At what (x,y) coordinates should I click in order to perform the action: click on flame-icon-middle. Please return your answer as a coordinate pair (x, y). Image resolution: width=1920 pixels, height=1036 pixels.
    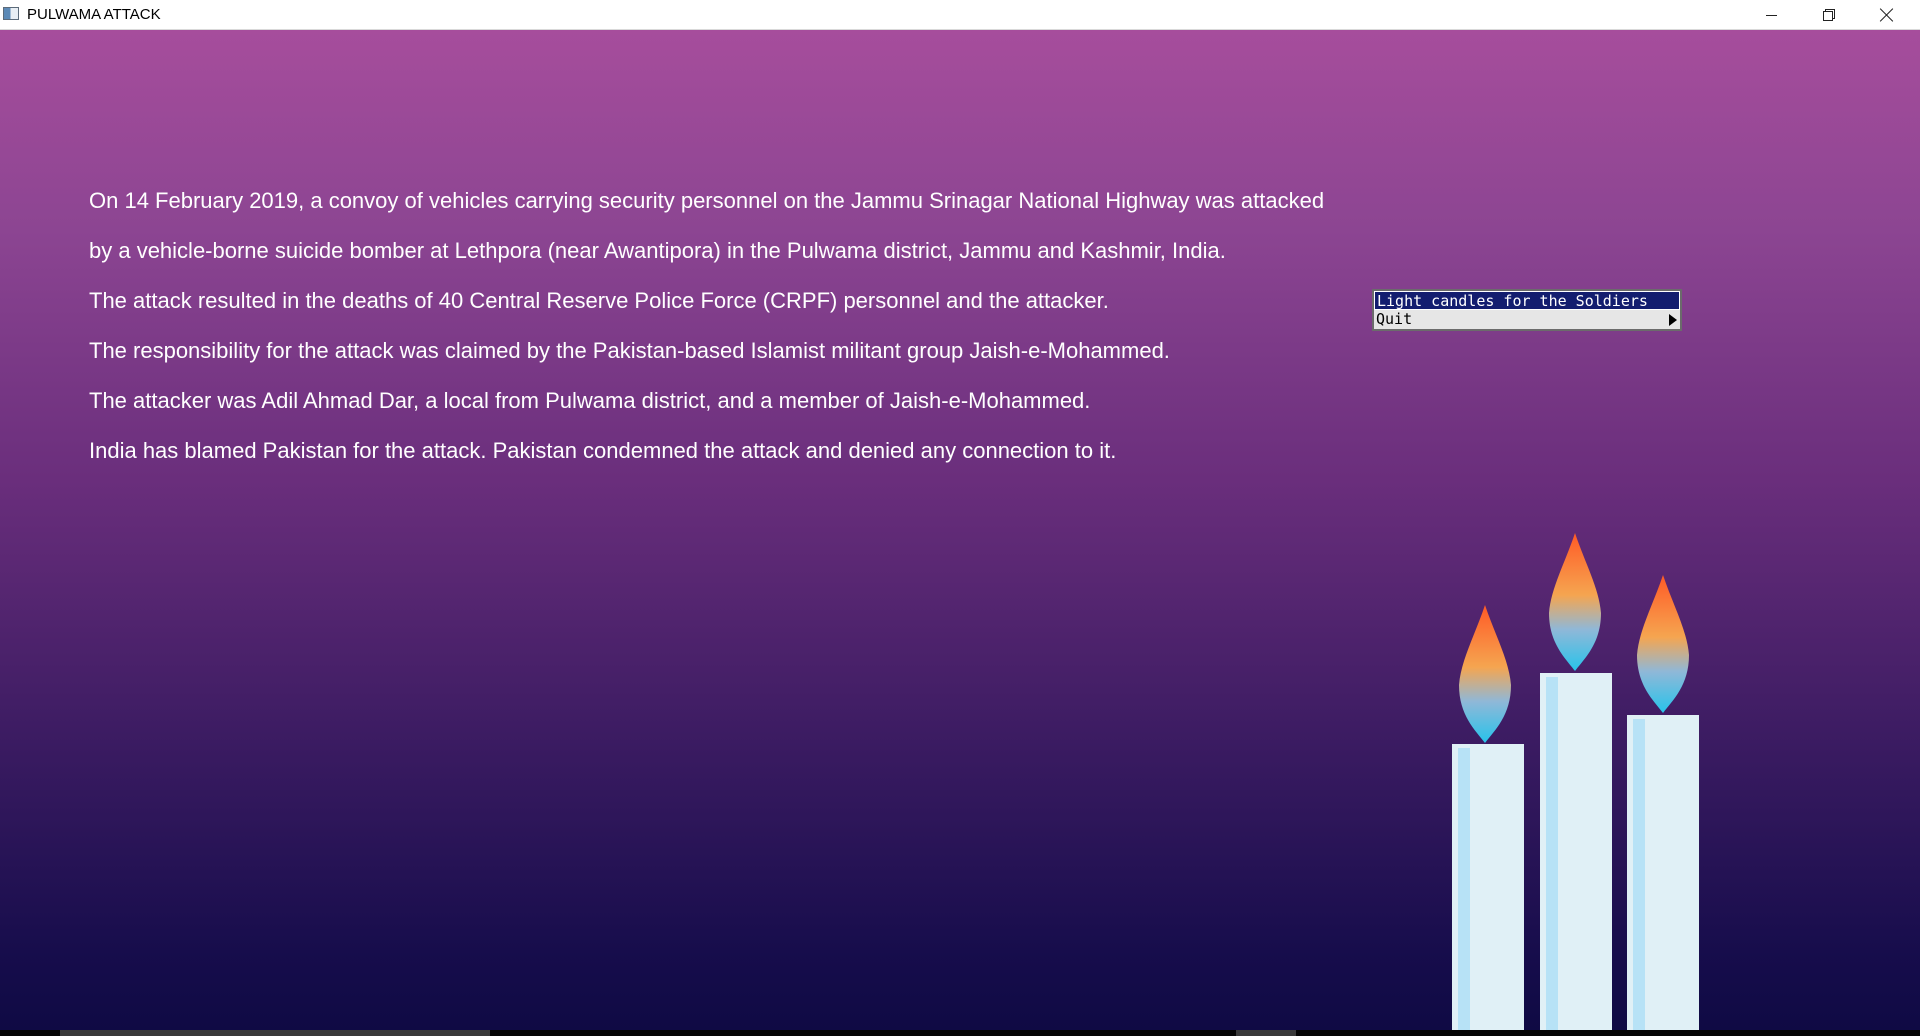
    Looking at the image, I should click on (1575, 602).